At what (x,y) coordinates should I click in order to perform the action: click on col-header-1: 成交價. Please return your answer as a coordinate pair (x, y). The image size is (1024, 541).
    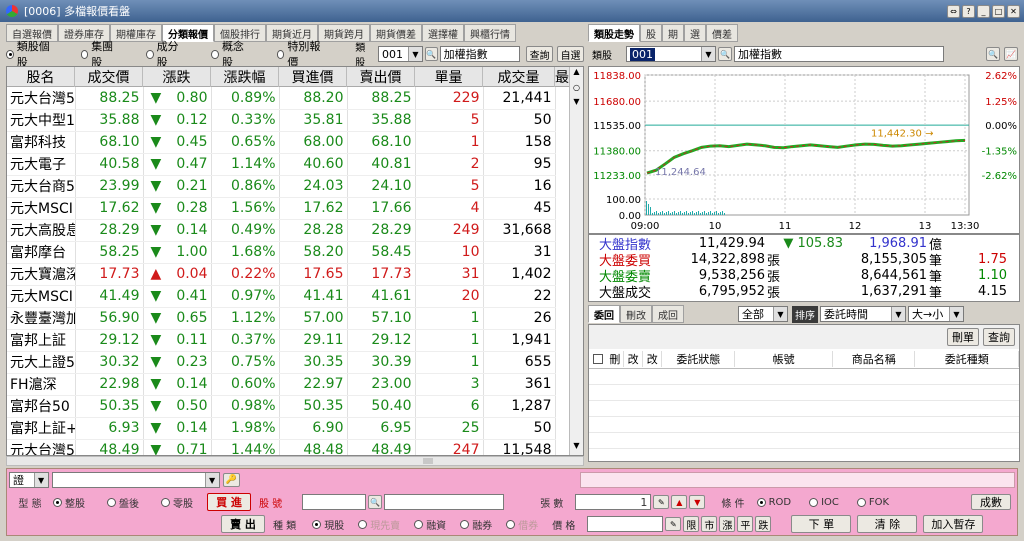
    Looking at the image, I should click on (109, 77).